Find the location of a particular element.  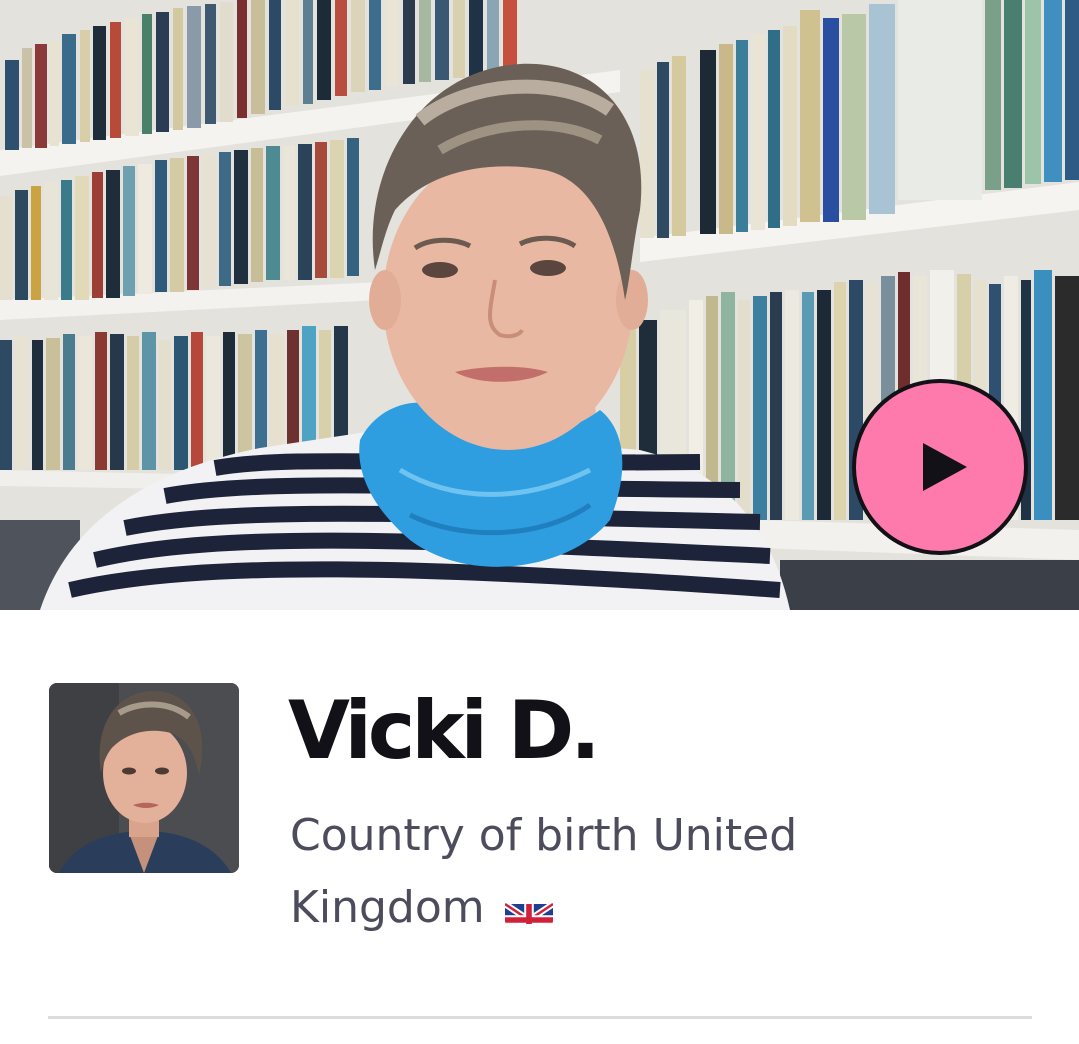

country-label: Country of birth is located at coordinates (464, 835).